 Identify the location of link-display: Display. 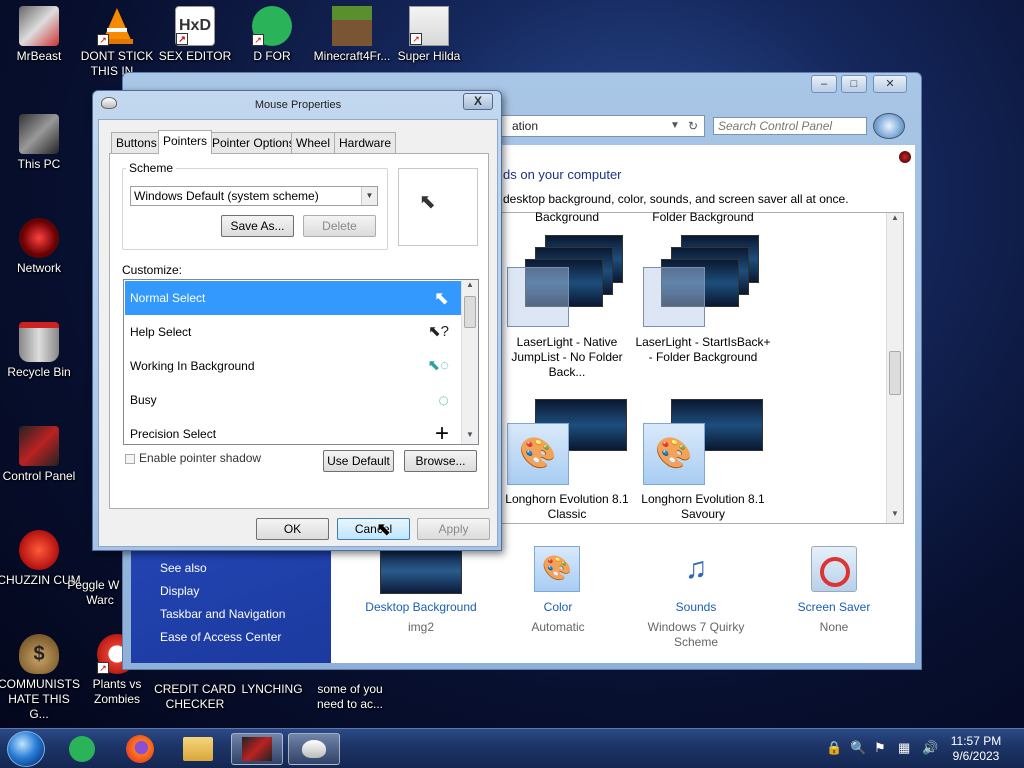
(179, 591).